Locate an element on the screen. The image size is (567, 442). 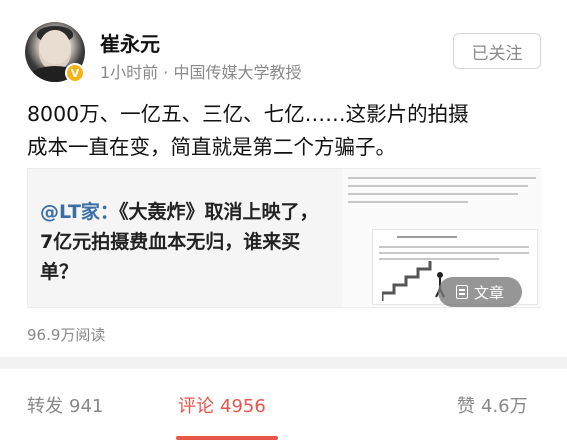
card-mention: @LT家： is located at coordinates (79, 212).